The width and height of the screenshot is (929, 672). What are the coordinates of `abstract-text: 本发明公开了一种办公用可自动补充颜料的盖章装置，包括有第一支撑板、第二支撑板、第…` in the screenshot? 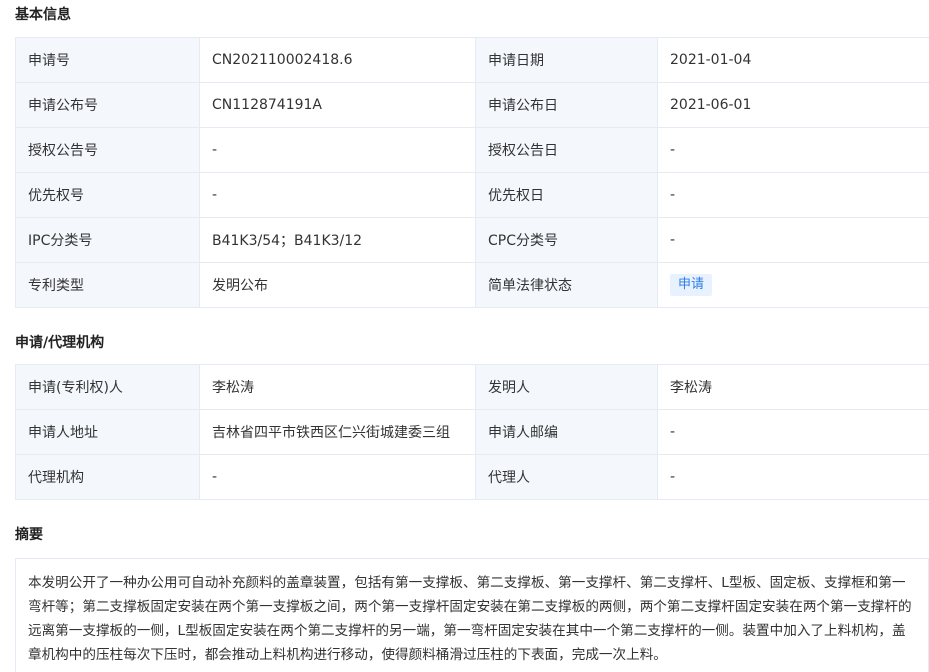 It's located at (470, 619).